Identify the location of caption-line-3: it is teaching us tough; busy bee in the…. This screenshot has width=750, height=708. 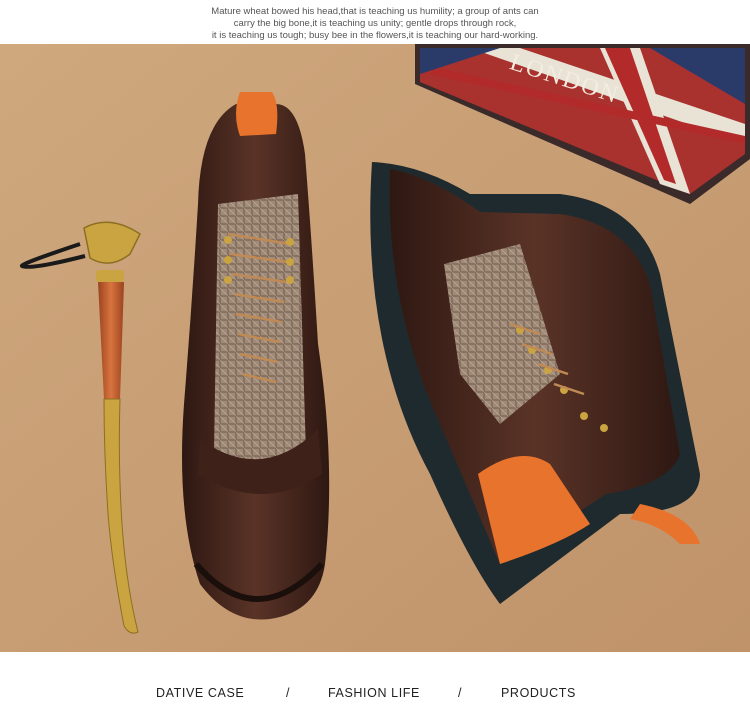
(375, 35).